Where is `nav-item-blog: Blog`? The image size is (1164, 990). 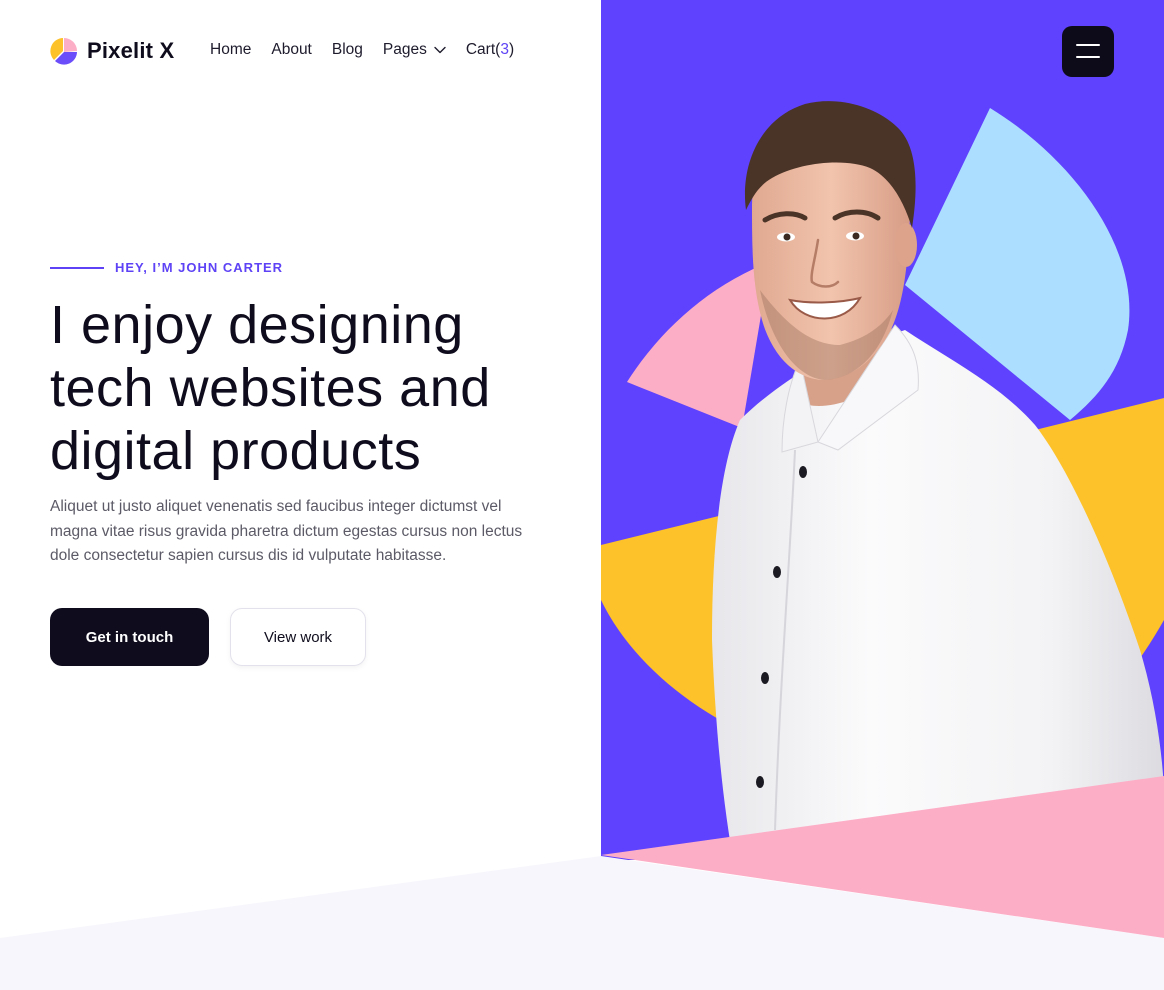
nav-item-blog: Blog is located at coordinates (347, 50).